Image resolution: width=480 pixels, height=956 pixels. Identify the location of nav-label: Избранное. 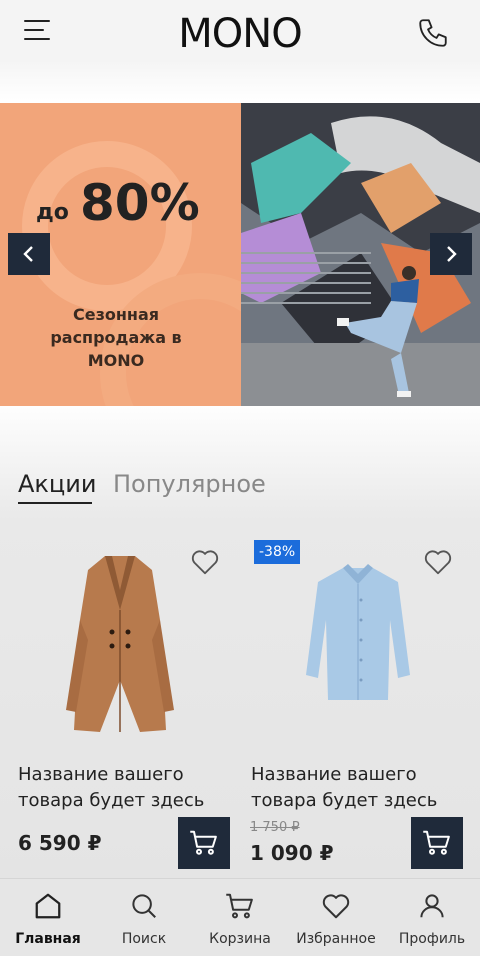
(336, 939).